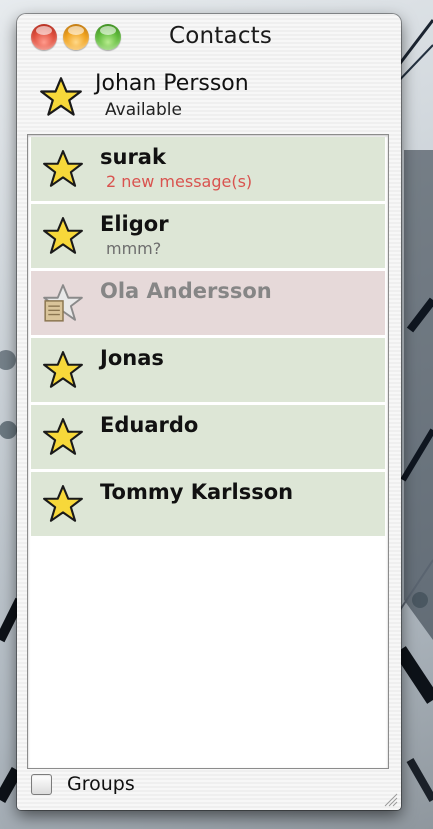  Describe the element at coordinates (63, 303) in the screenshot. I see `offline-star-note-icon` at that location.